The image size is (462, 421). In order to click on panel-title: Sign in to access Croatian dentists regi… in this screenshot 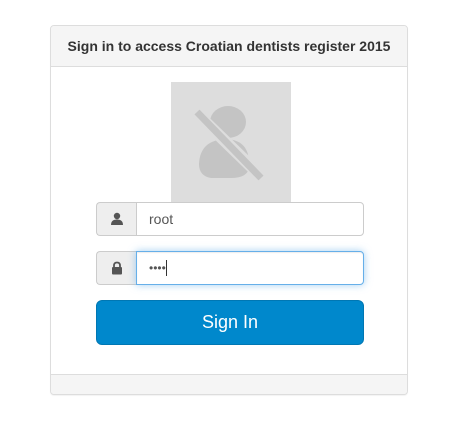, I will do `click(229, 46)`.